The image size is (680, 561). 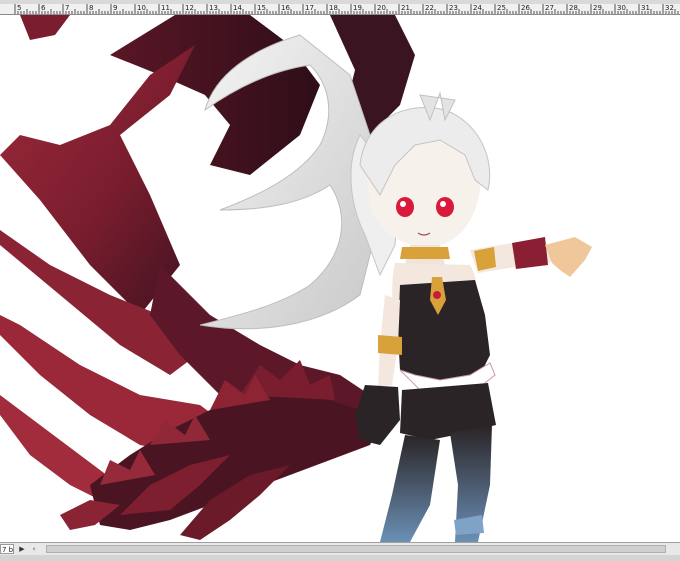 What do you see at coordinates (91, 8) in the screenshot?
I see `ruler-label: 8` at bounding box center [91, 8].